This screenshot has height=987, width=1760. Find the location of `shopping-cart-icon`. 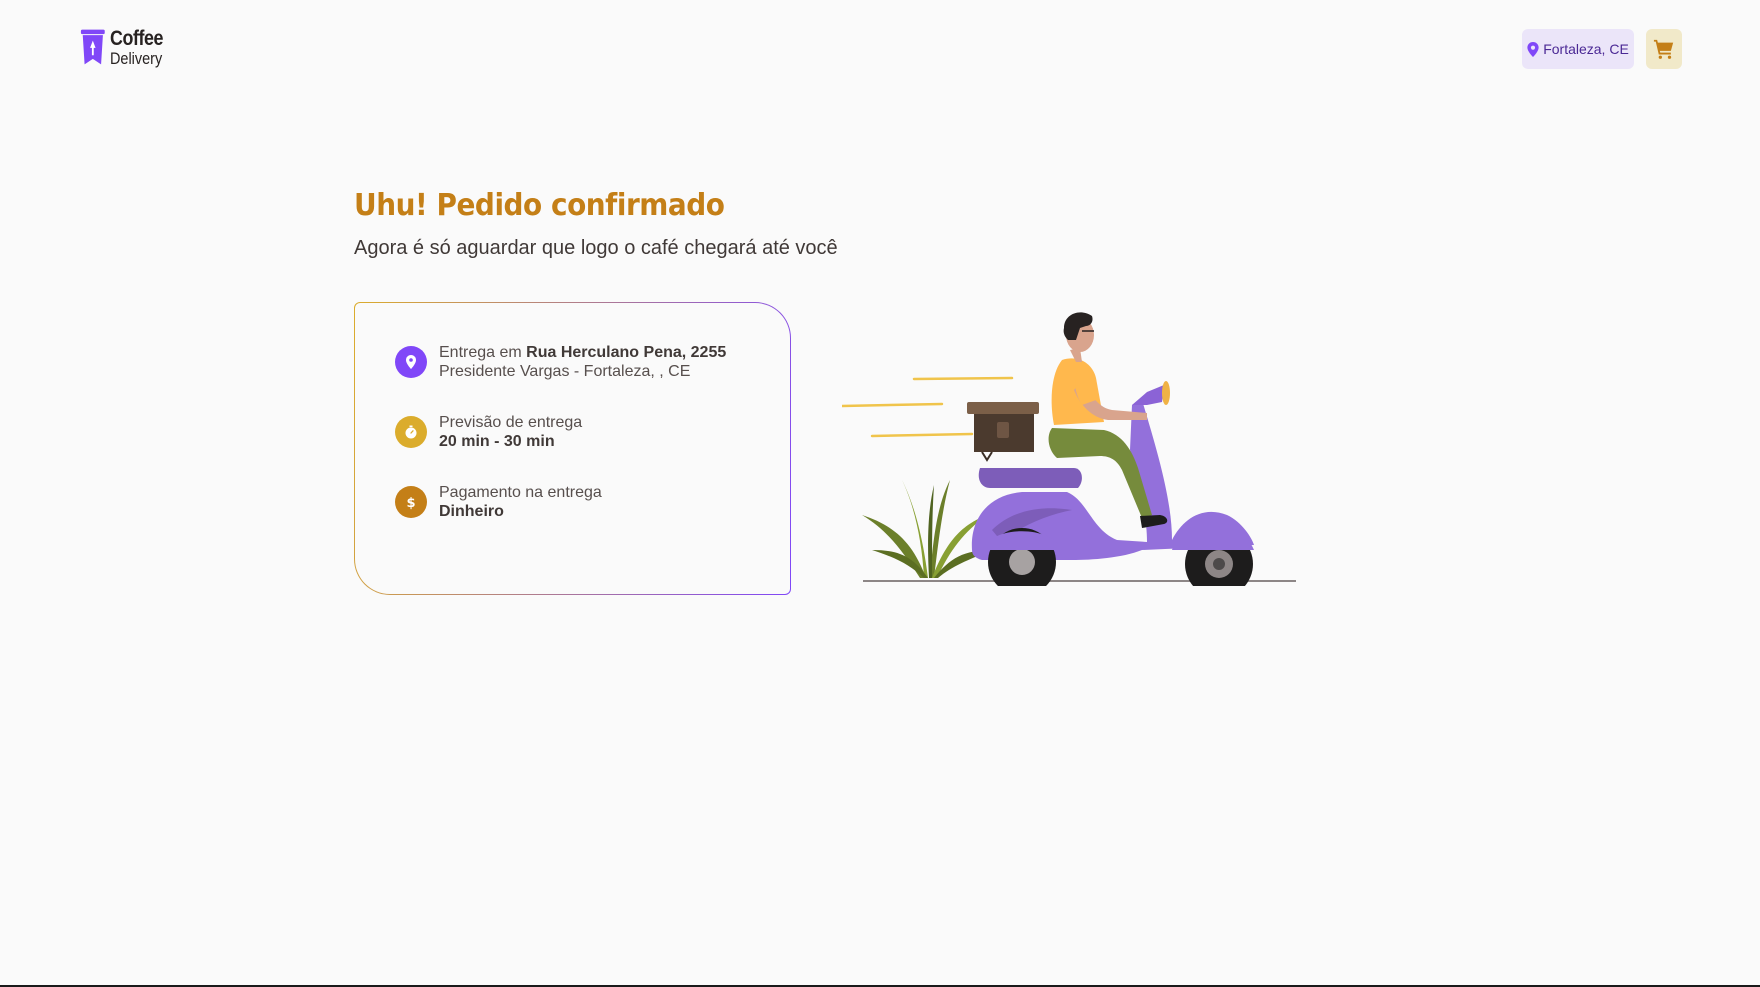

shopping-cart-icon is located at coordinates (1663, 49).